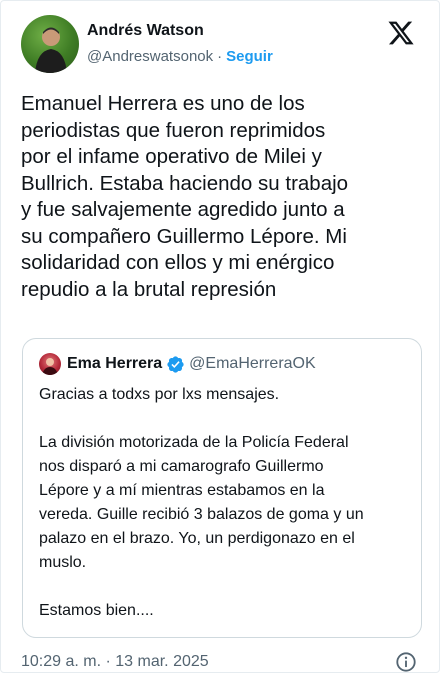 The height and width of the screenshot is (675, 442). I want to click on author-avatar, so click(50, 44).